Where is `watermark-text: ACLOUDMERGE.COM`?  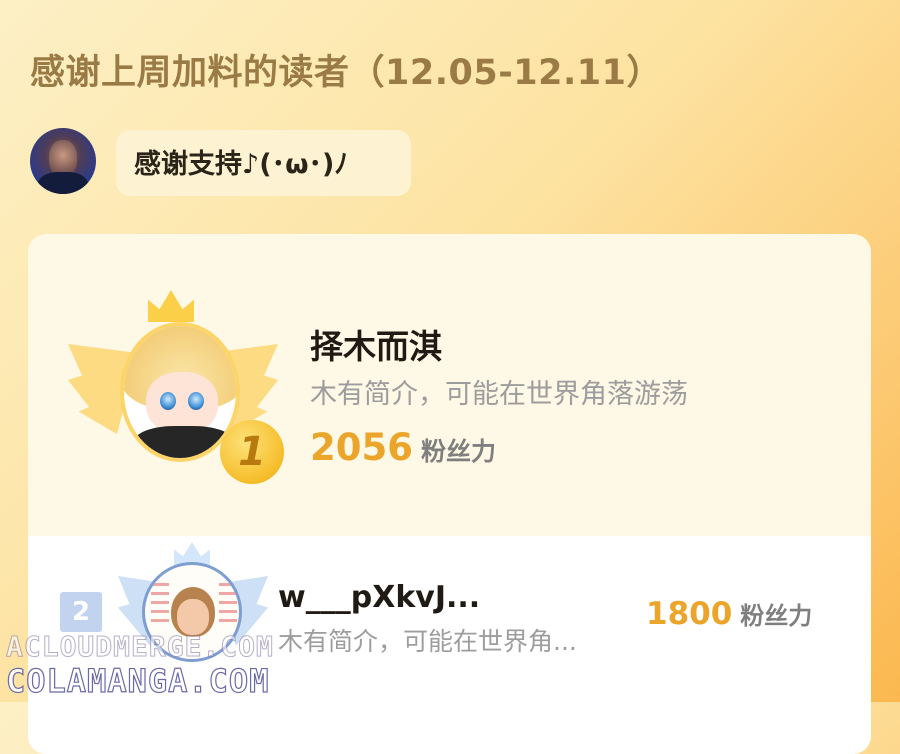 watermark-text: ACLOUDMERGE.COM is located at coordinates (140, 647).